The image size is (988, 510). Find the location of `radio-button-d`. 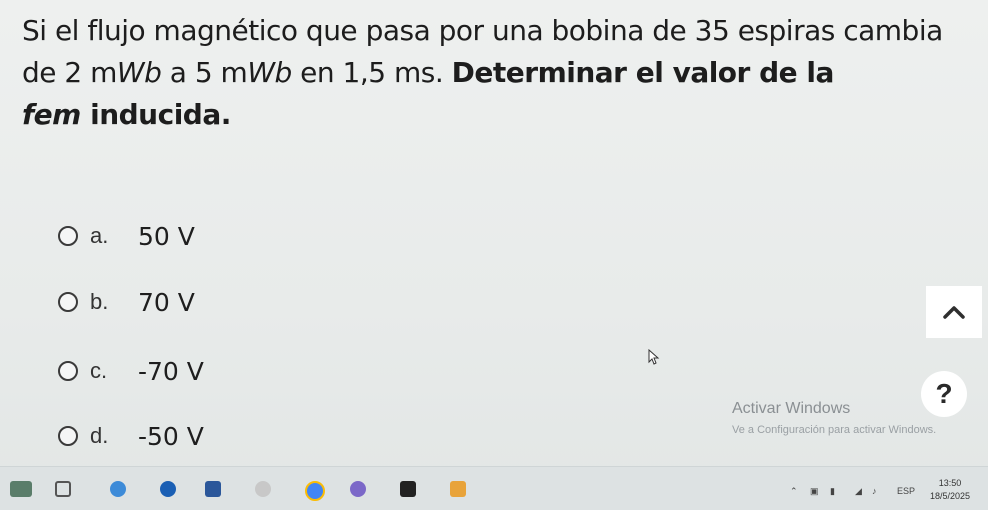

radio-button-d is located at coordinates (68, 436).